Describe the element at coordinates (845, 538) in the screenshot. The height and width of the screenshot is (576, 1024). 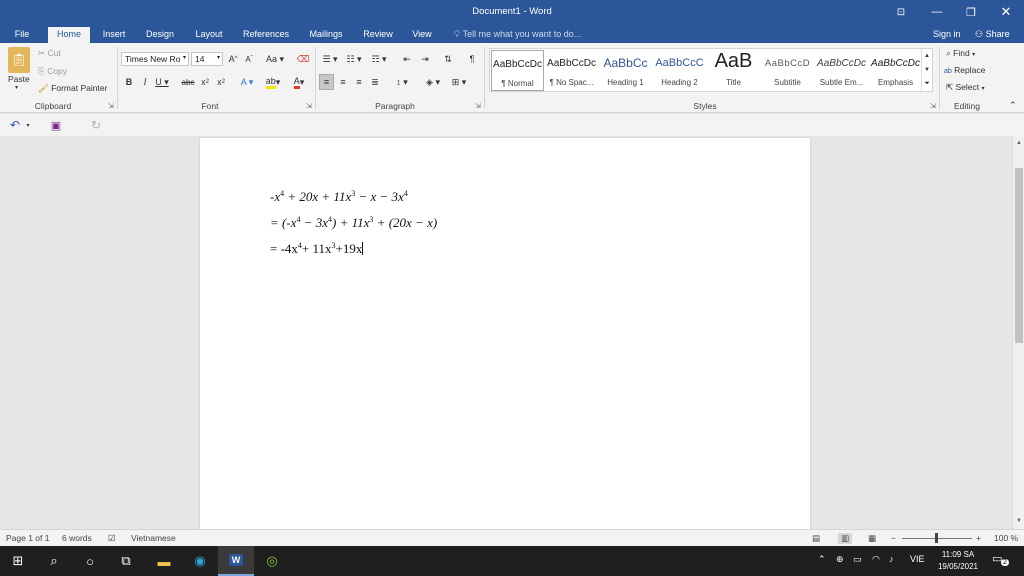
I see `print-layout-icon: ▥` at that location.